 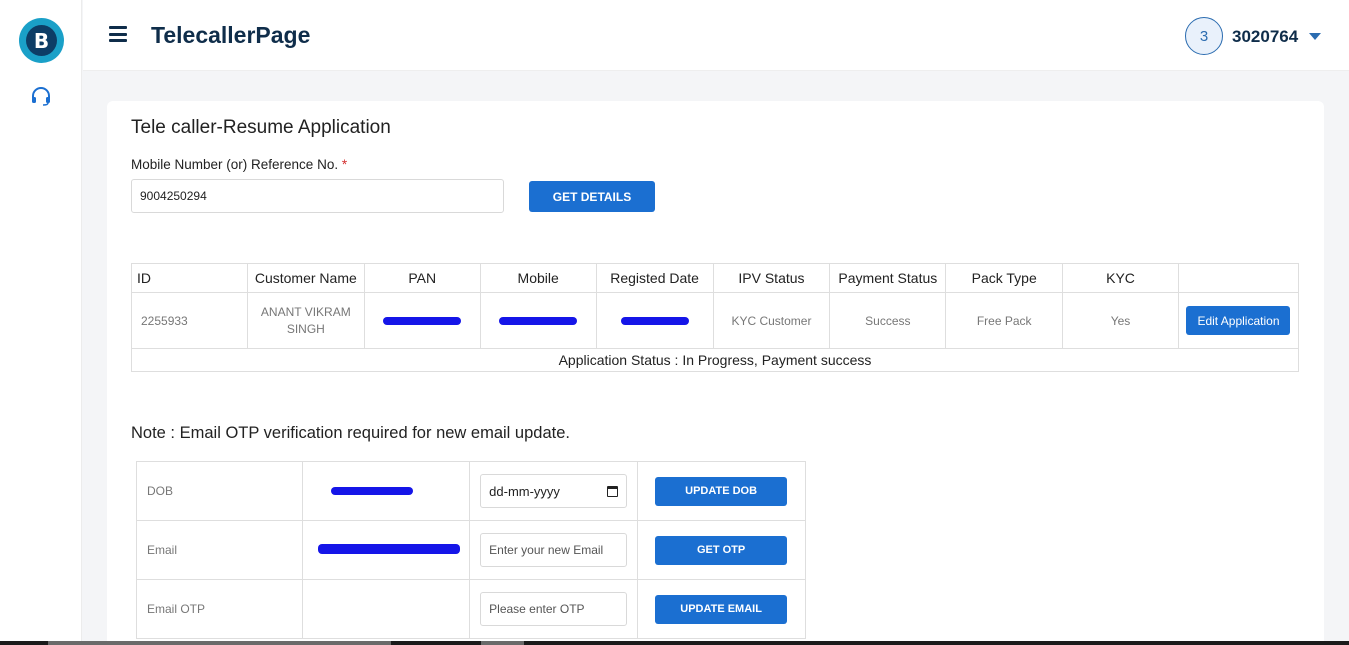 I want to click on col-ipv-status: IPV Status, so click(x=771, y=278).